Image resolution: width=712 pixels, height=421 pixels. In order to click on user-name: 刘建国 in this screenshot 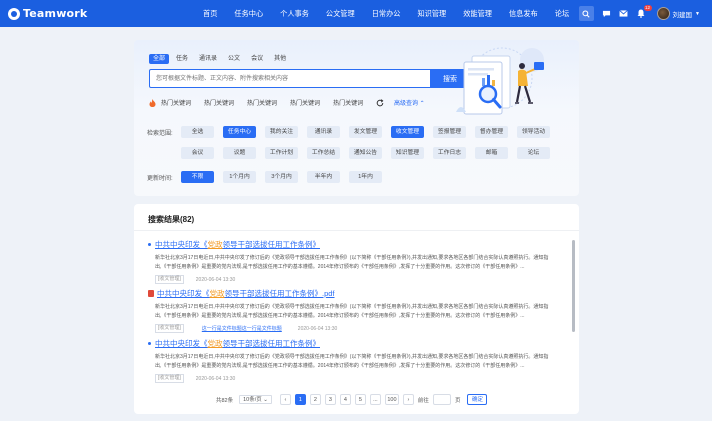, I will do `click(683, 14)`.